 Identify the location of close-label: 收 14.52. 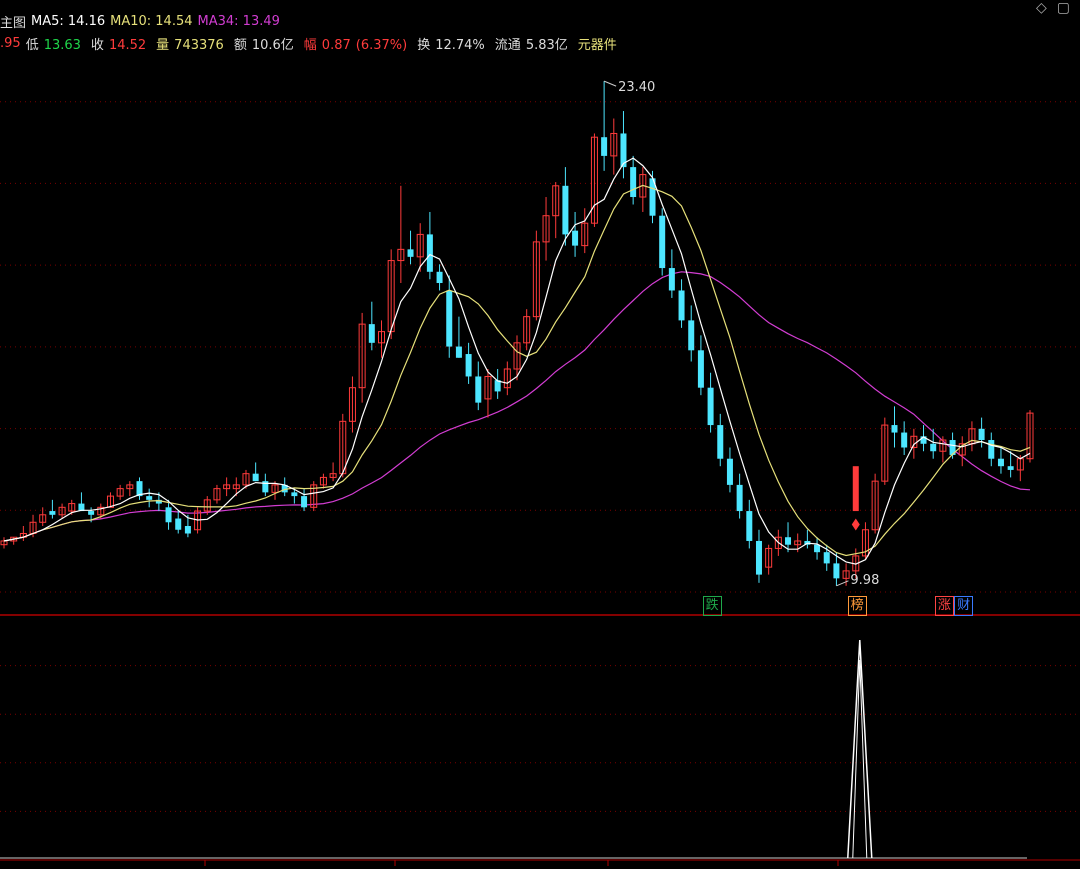
(118, 45).